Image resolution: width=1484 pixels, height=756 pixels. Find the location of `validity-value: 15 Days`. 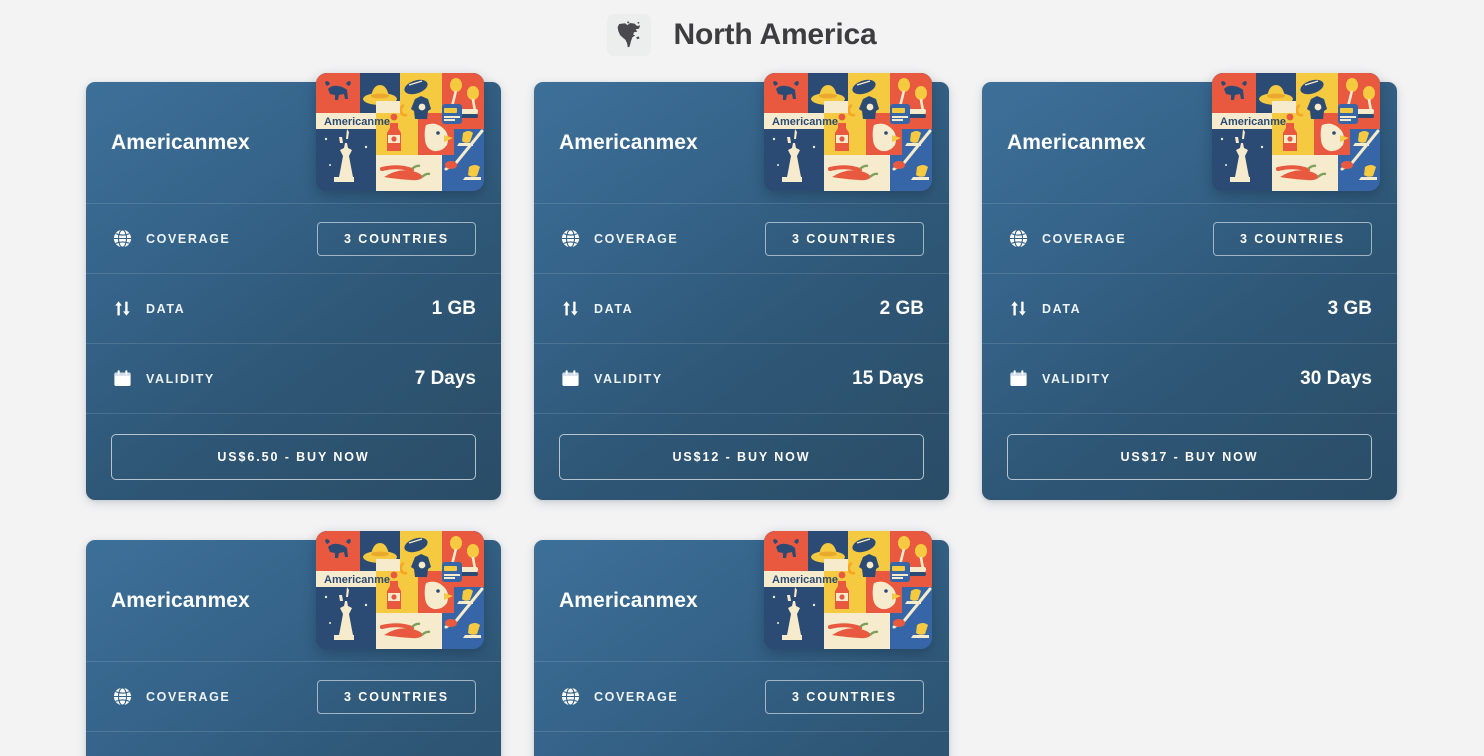

validity-value: 15 Days is located at coordinates (888, 378).